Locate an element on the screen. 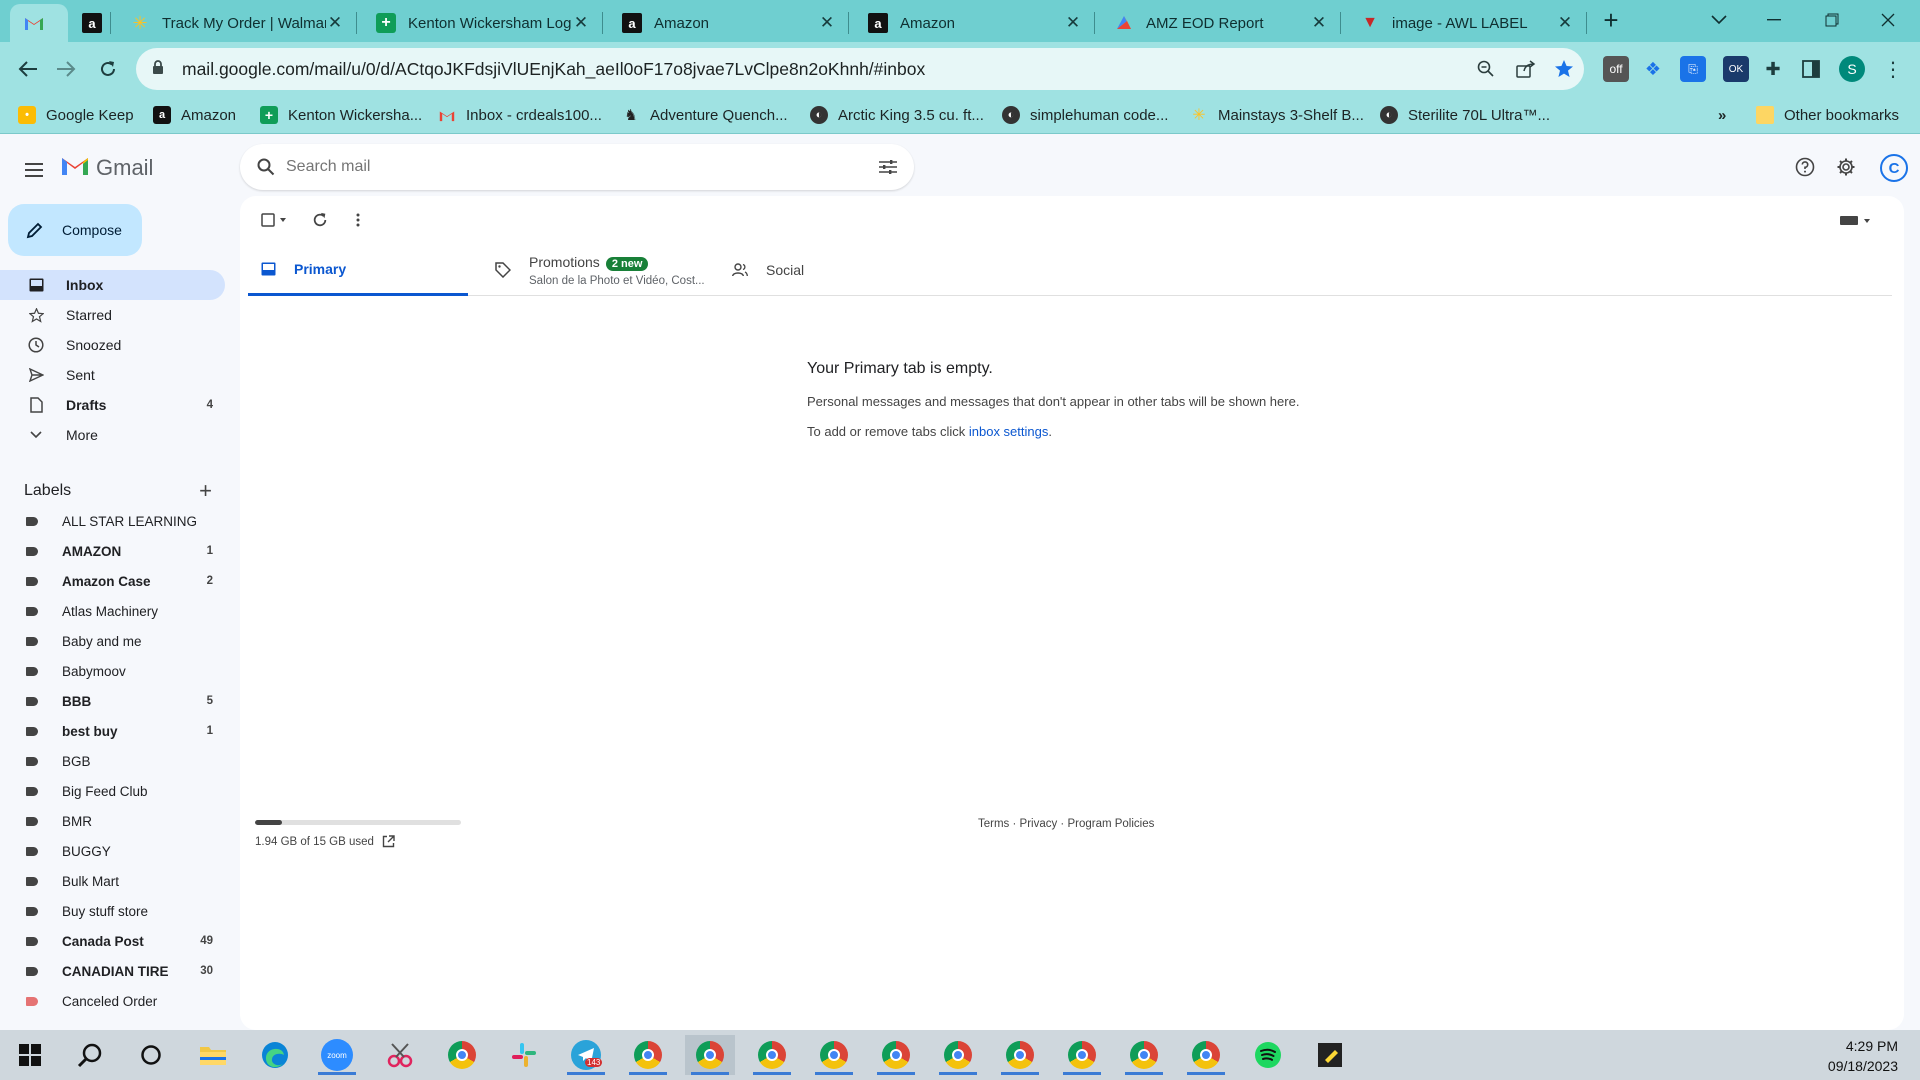  input-tools-keyboard-icon is located at coordinates (1856, 220).